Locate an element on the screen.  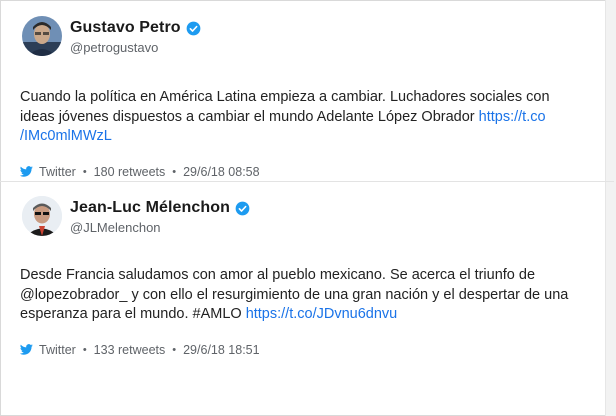
tweet-timestamp: 29/6/18 08:58 is located at coordinates (221, 172).